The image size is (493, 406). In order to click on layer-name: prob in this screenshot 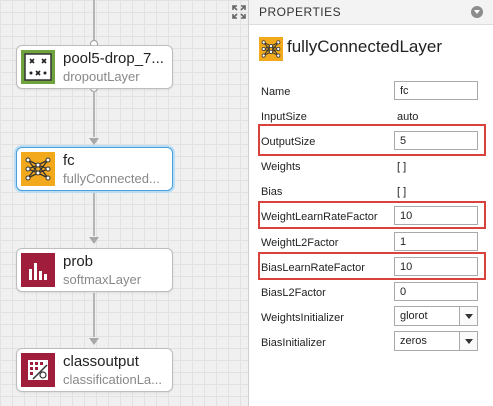, I will do `click(78, 261)`.